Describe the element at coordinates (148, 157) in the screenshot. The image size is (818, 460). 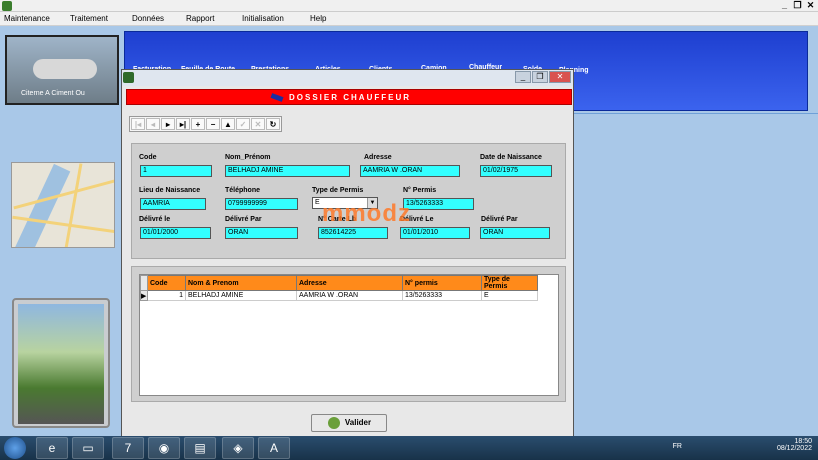
I see `code-label: Code` at that location.